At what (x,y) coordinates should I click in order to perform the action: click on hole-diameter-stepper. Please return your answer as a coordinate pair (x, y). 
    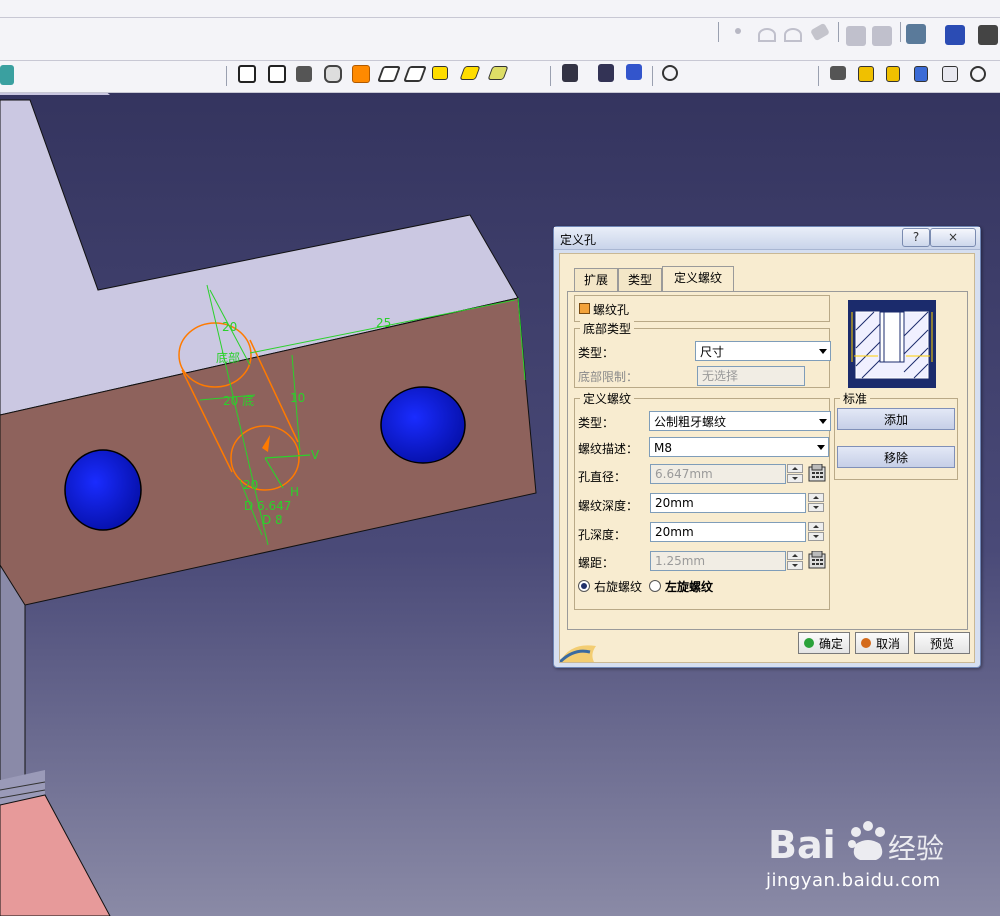
    Looking at the image, I should click on (795, 474).